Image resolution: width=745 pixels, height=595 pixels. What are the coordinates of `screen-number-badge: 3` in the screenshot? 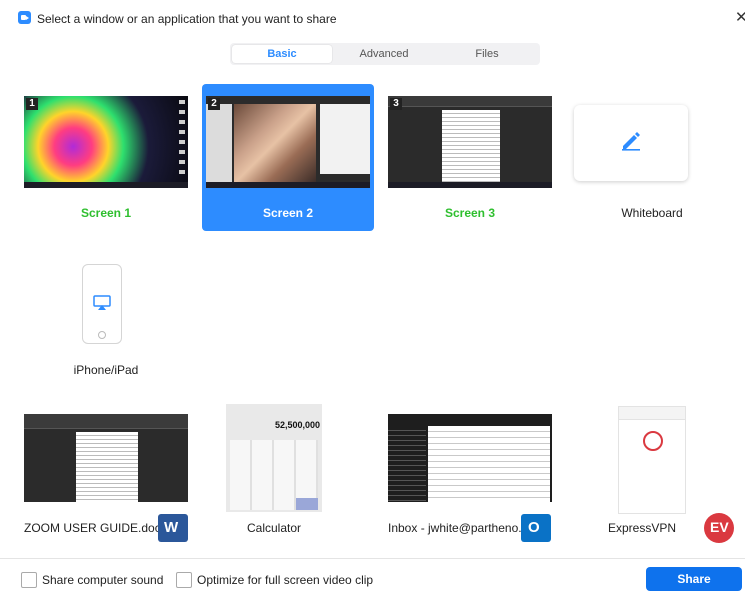 It's located at (396, 104).